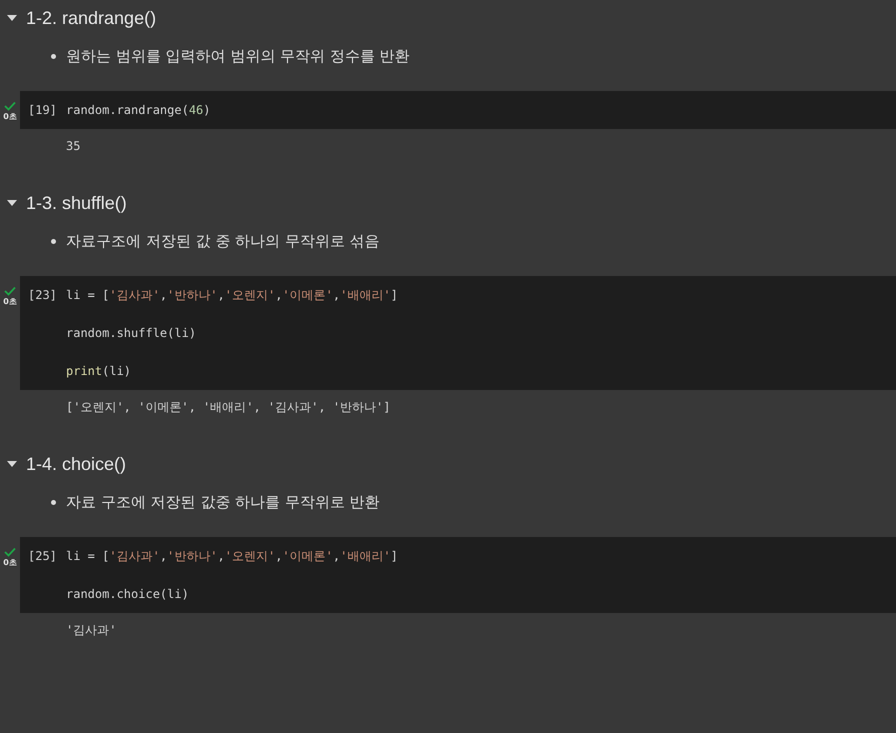 Image resolution: width=896 pixels, height=733 pixels. I want to click on cell-output: 35, so click(73, 146).